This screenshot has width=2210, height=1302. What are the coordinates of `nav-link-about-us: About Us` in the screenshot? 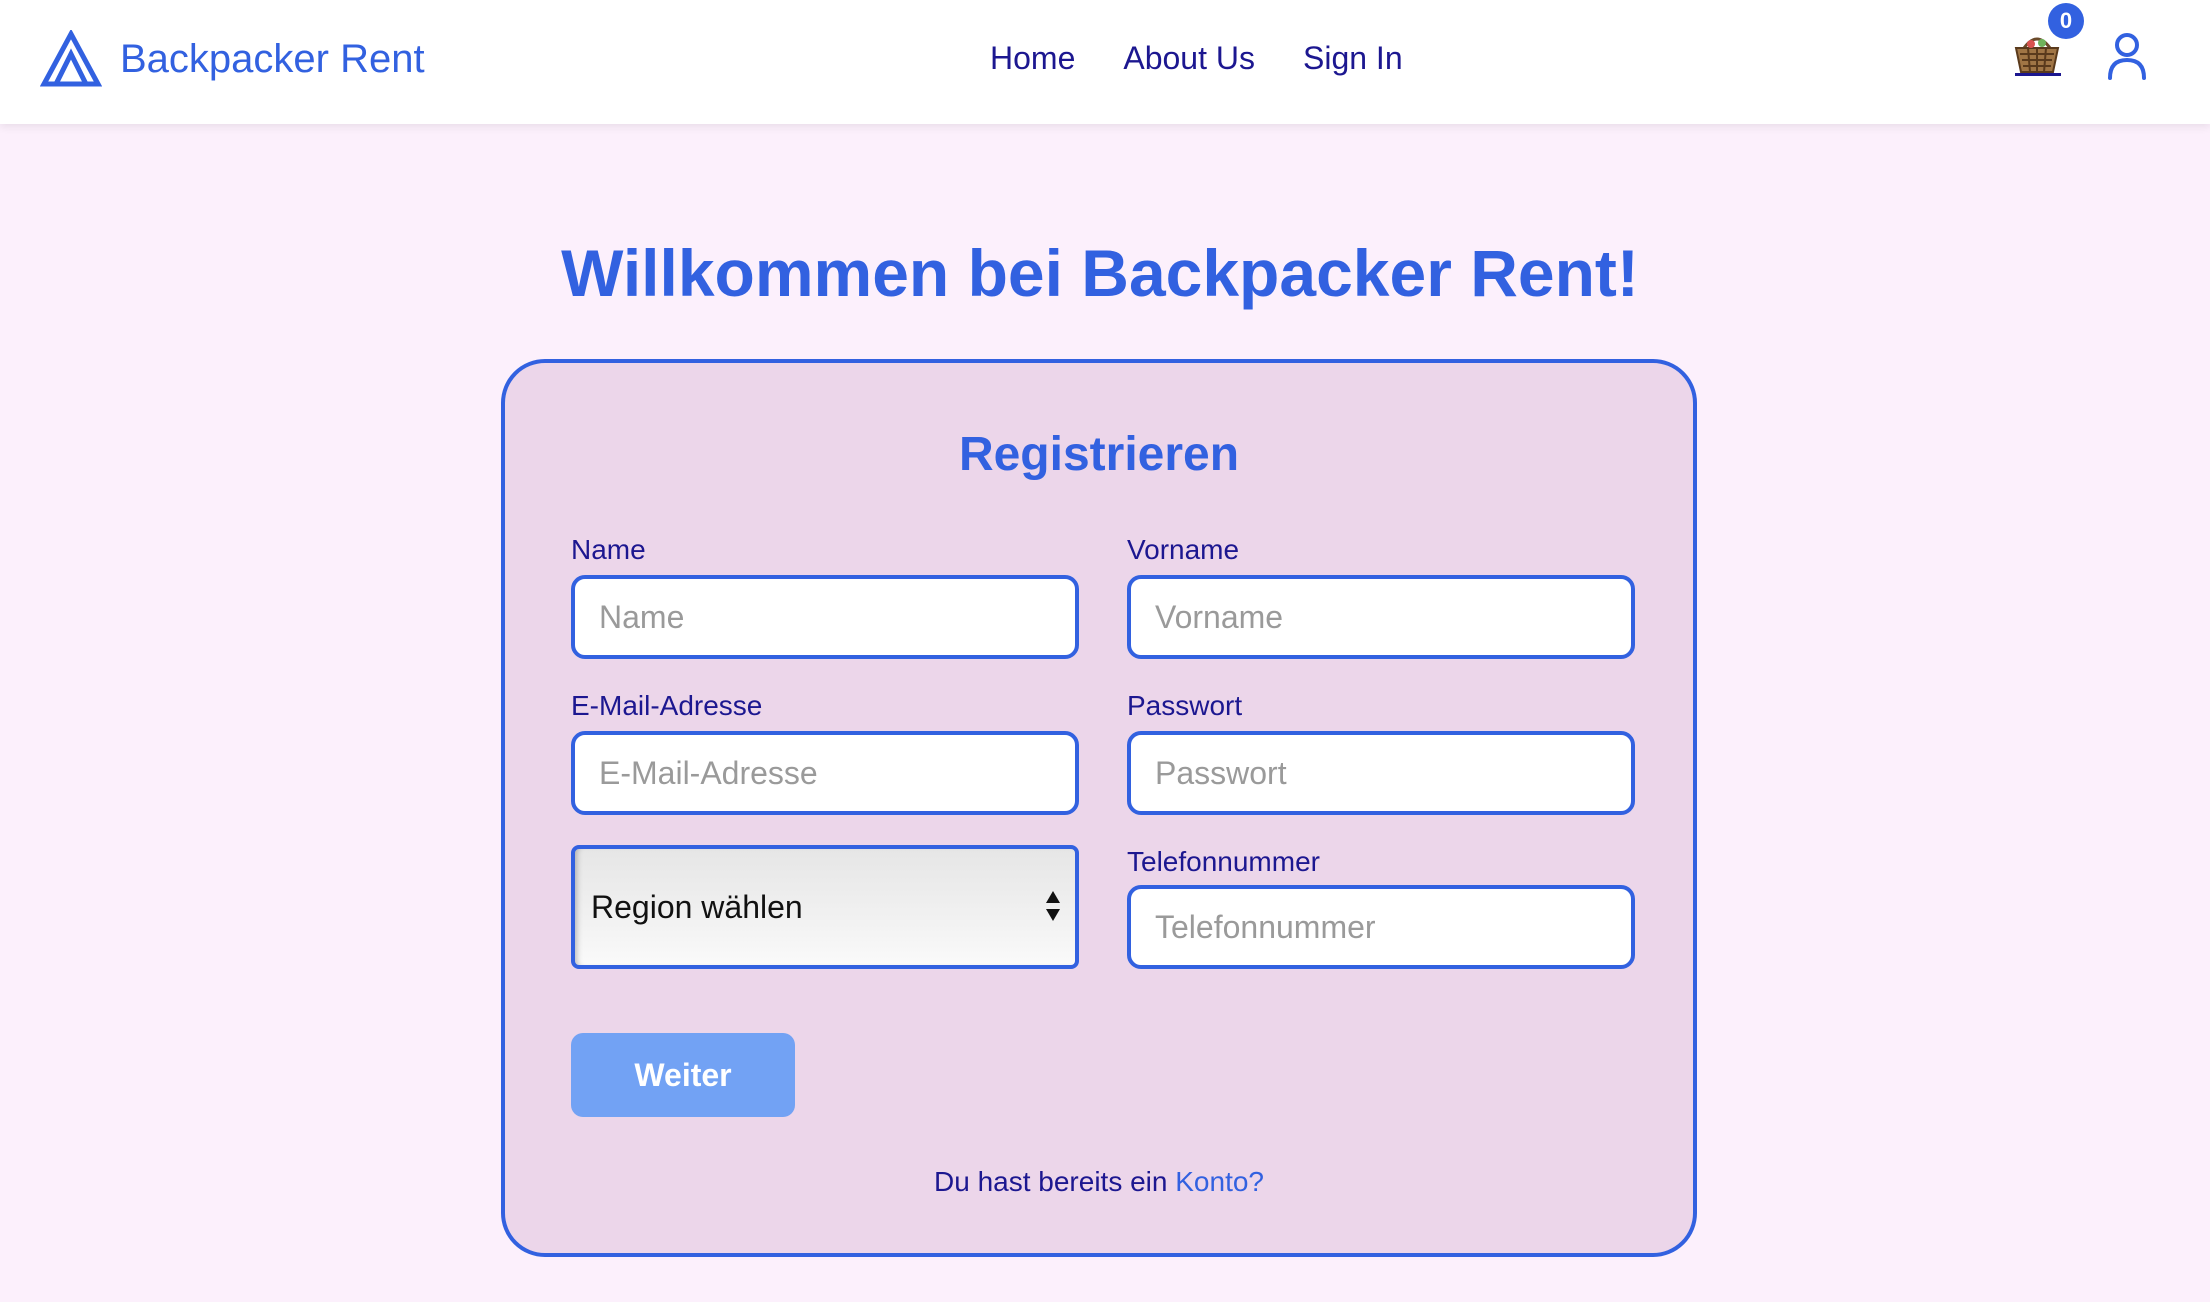 It's located at (1189, 58).